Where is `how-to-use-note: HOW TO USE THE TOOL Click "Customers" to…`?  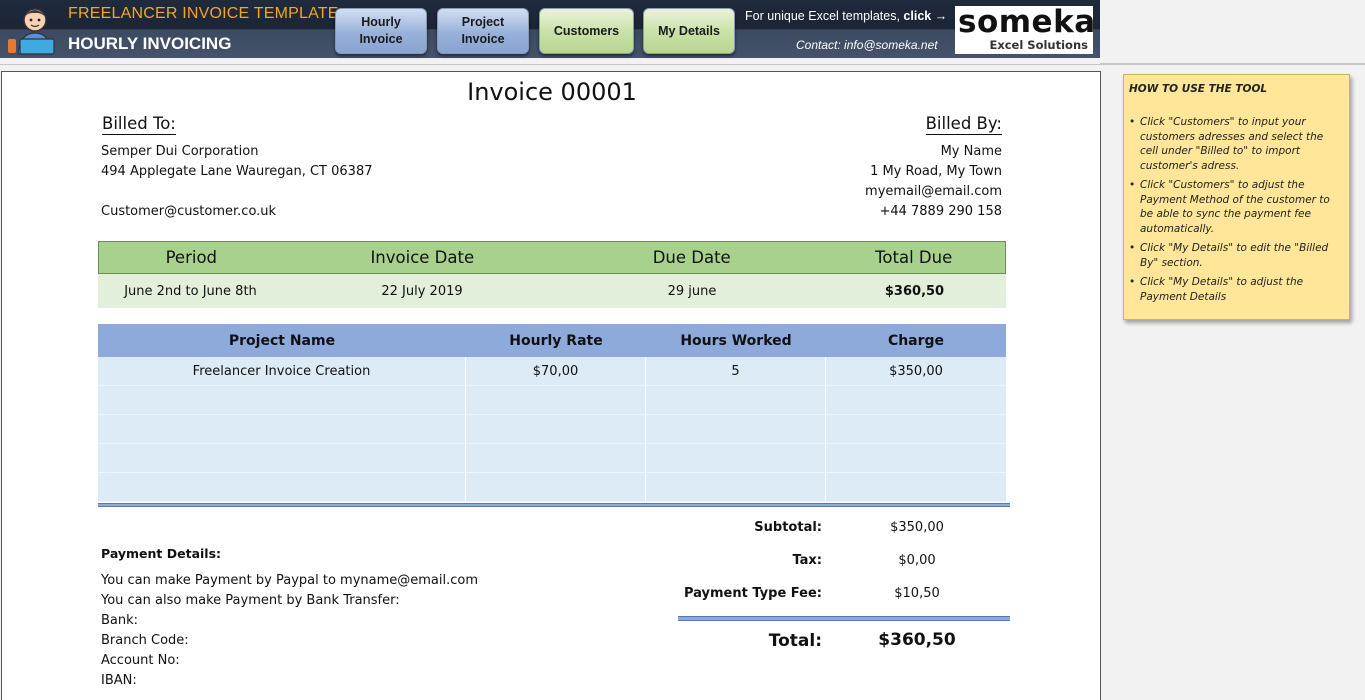
how-to-use-note: HOW TO USE THE TOOL Click "Customers" to… is located at coordinates (1236, 197).